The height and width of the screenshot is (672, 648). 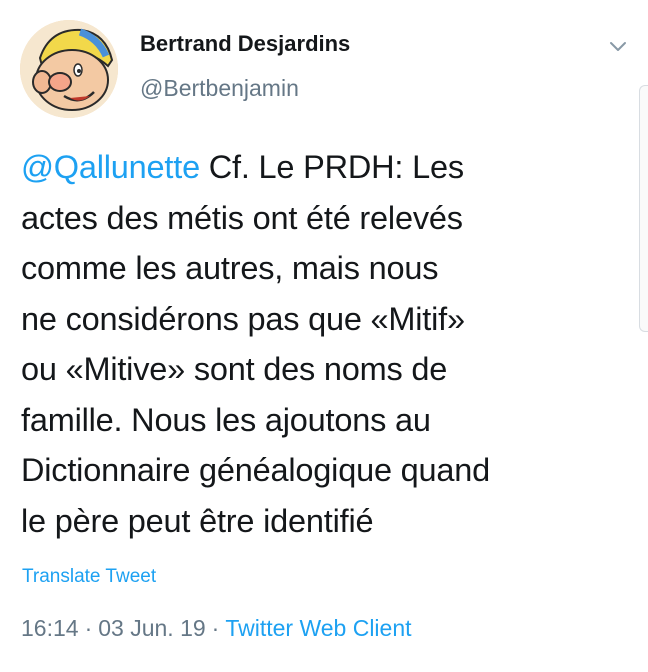 I want to click on translate-tweet-link: Translate Tweet, so click(x=89, y=577).